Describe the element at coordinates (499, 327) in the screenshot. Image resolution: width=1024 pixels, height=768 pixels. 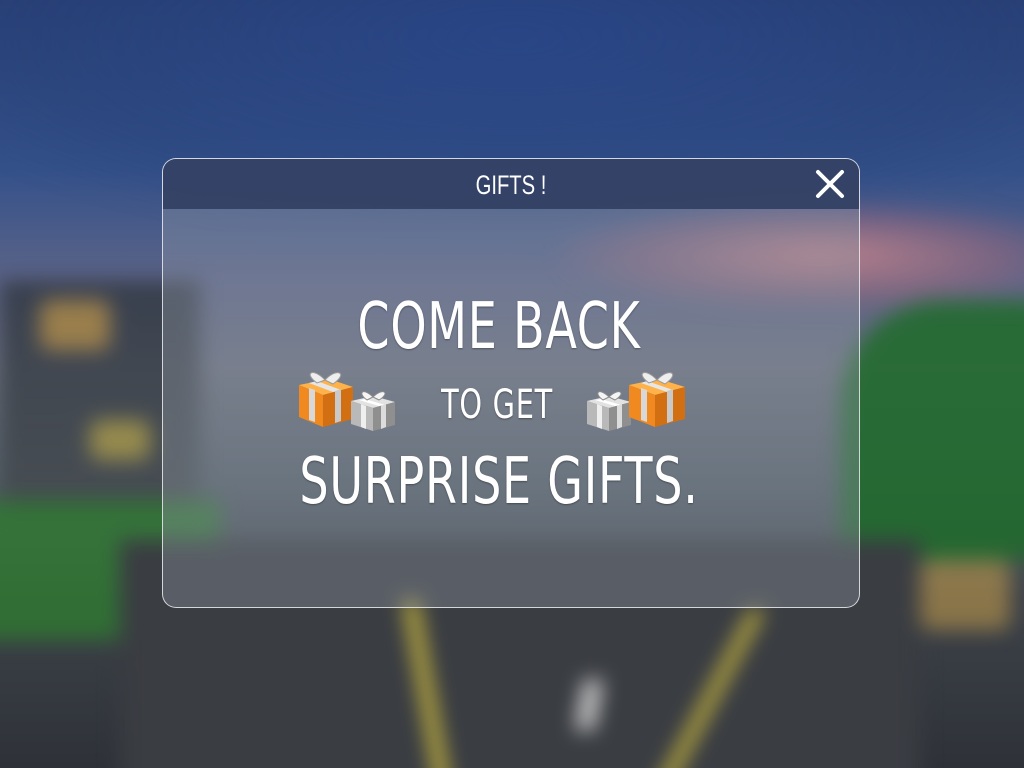
I see `message-line-come-back: COME BACK` at that location.